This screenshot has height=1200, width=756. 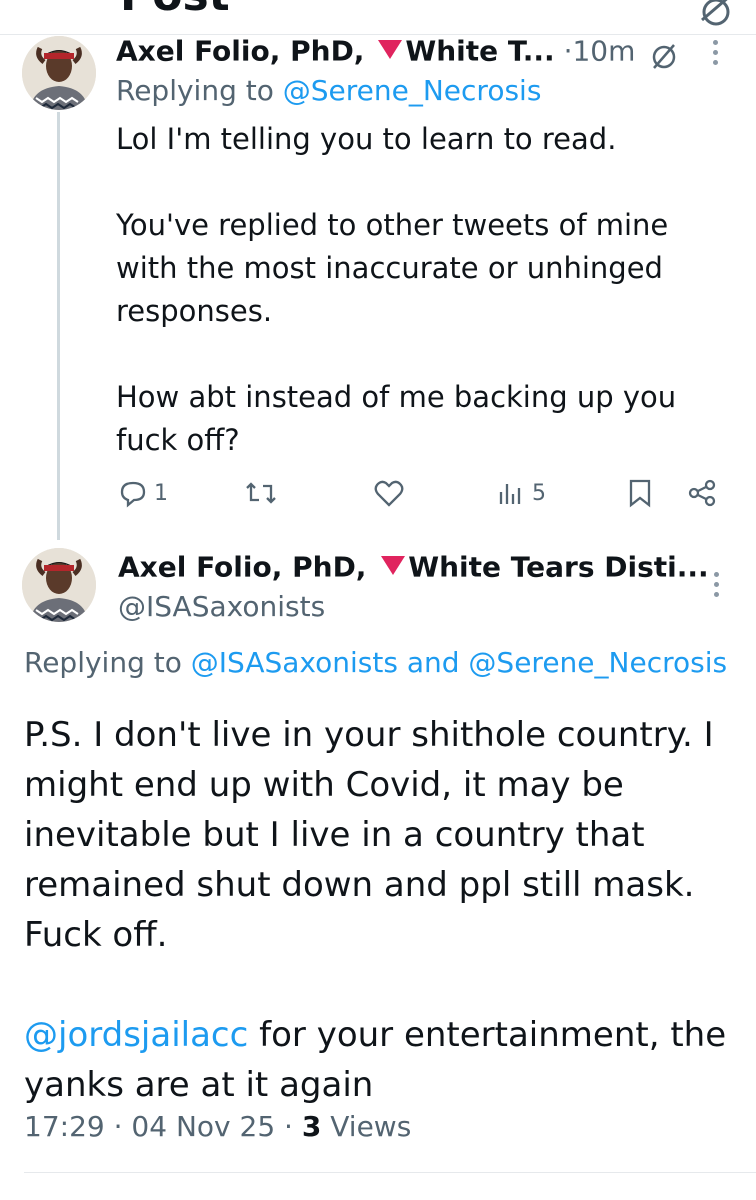 I want to click on page-title: Post, so click(x=175, y=10).